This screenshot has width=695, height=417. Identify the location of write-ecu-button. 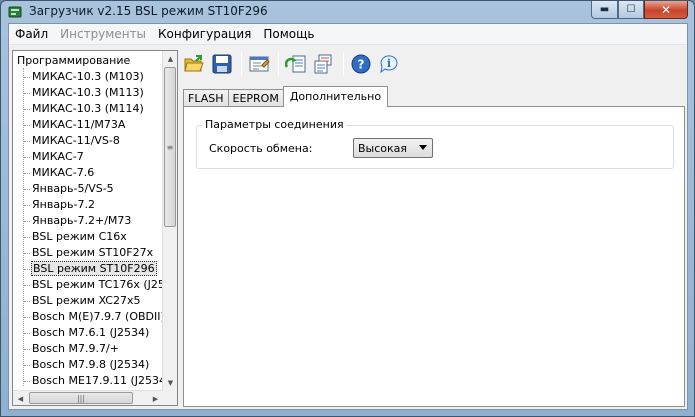
(324, 64).